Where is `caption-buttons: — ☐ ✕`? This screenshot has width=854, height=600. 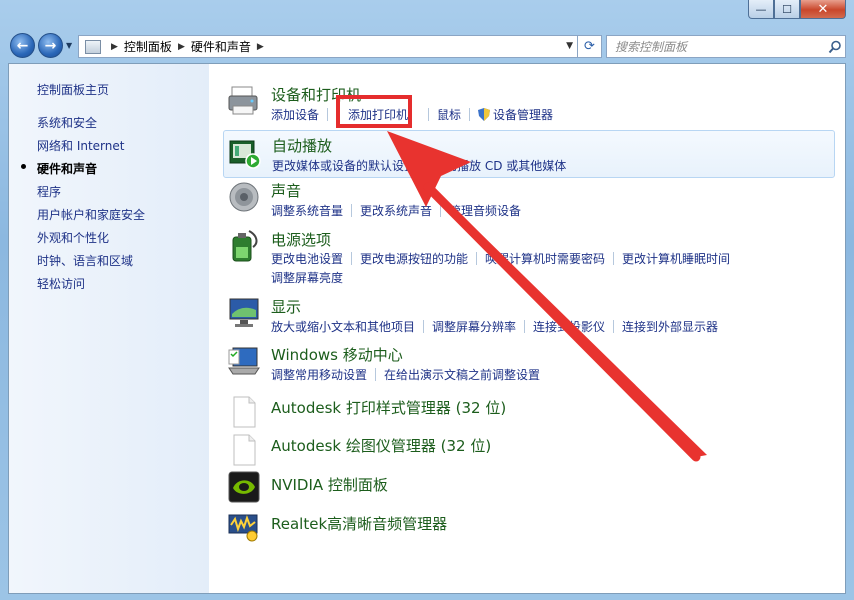 caption-buttons: — ☐ ✕ is located at coordinates (797, 10).